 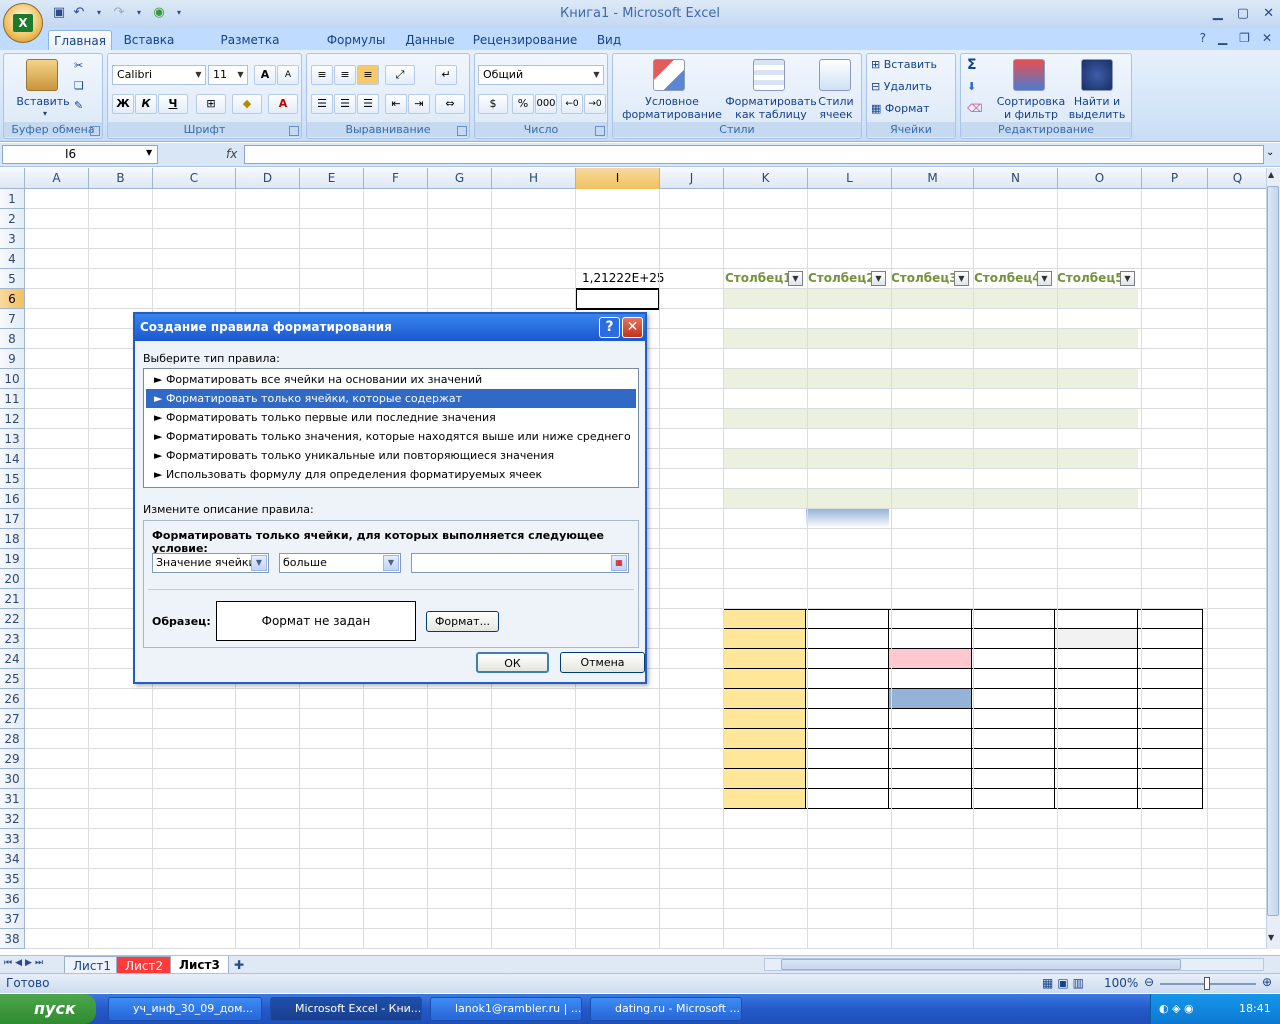 What do you see at coordinates (45, 113) in the screenshot?
I see `paste-dropdown-icon: ▾` at bounding box center [45, 113].